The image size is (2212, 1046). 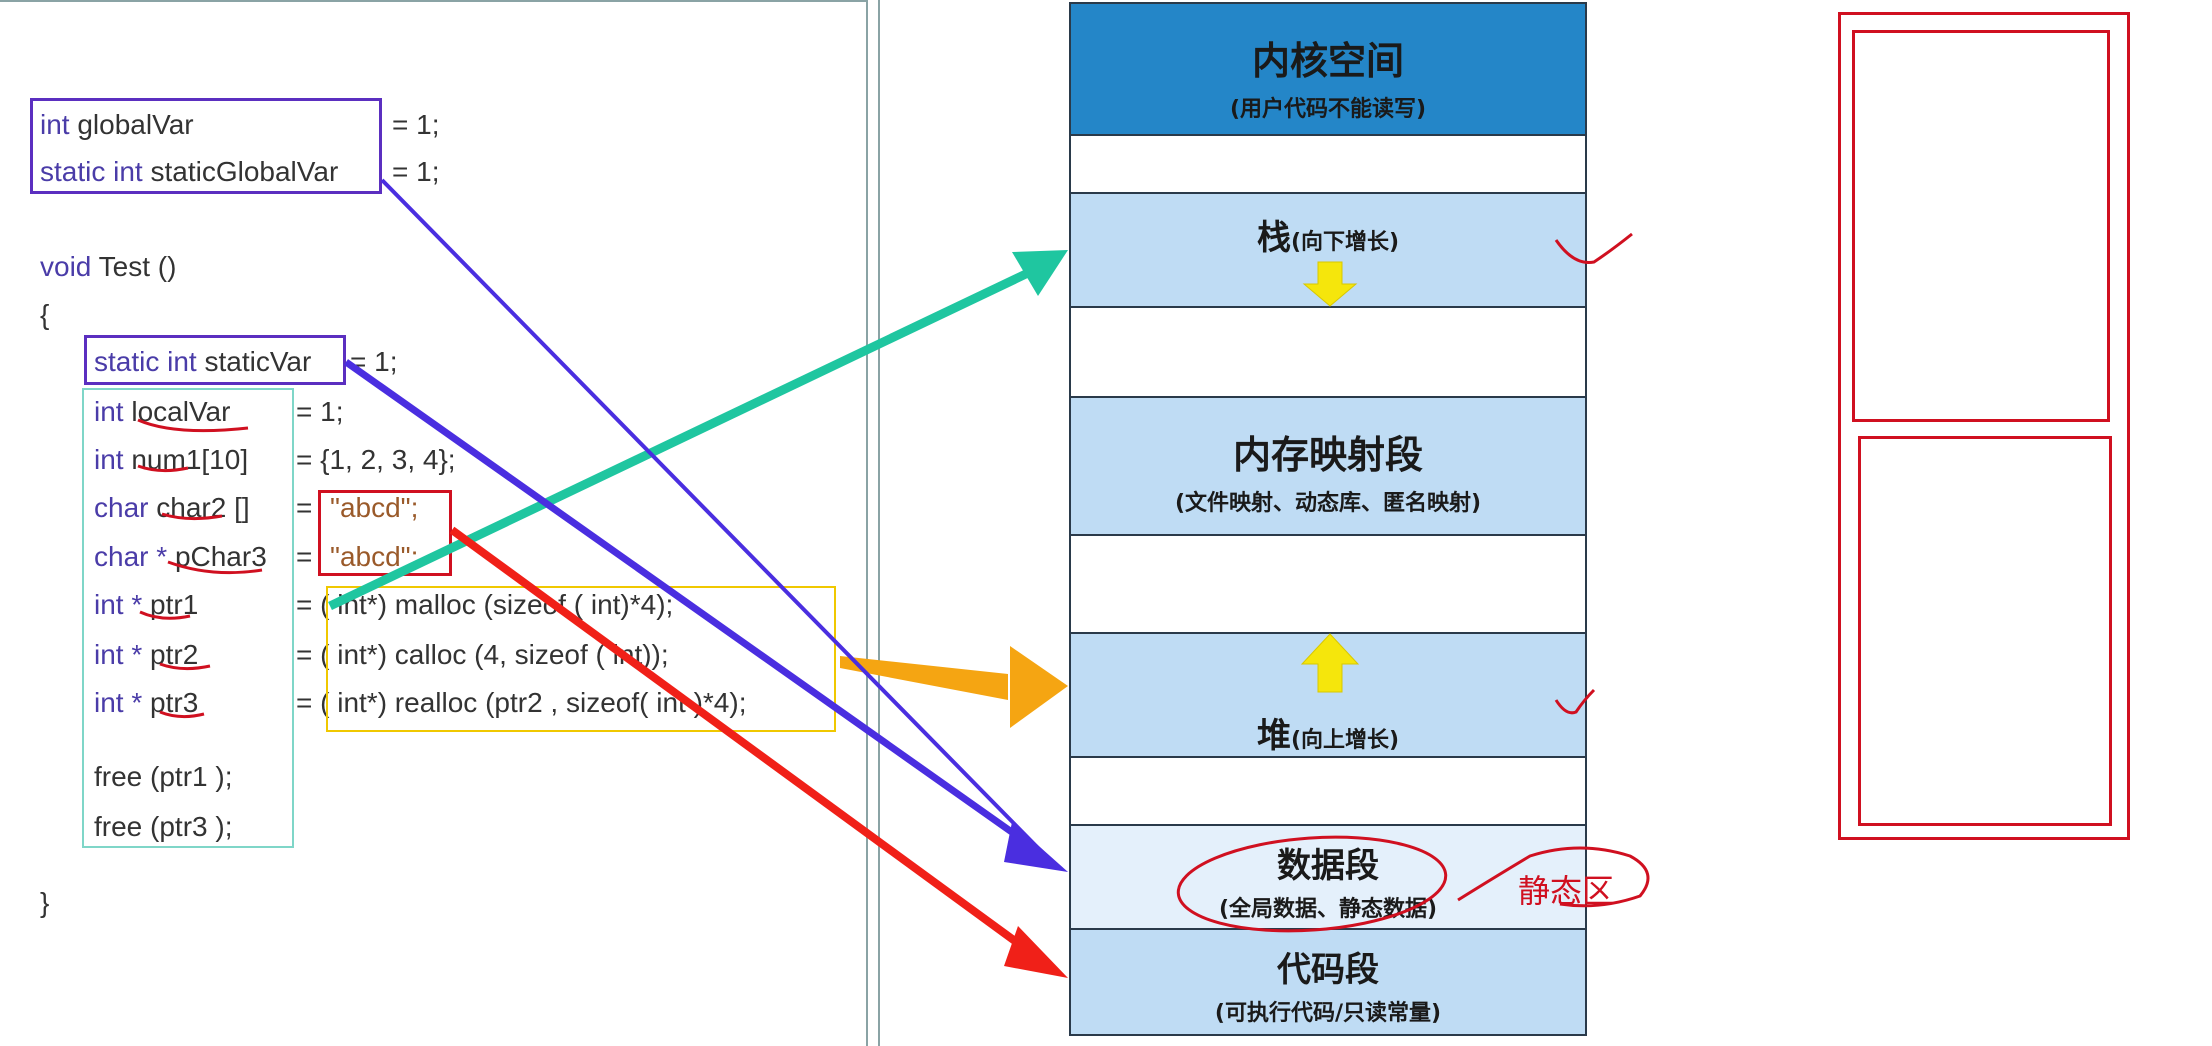 I want to click on stack-arrow-line, so click(x=680, y=439).